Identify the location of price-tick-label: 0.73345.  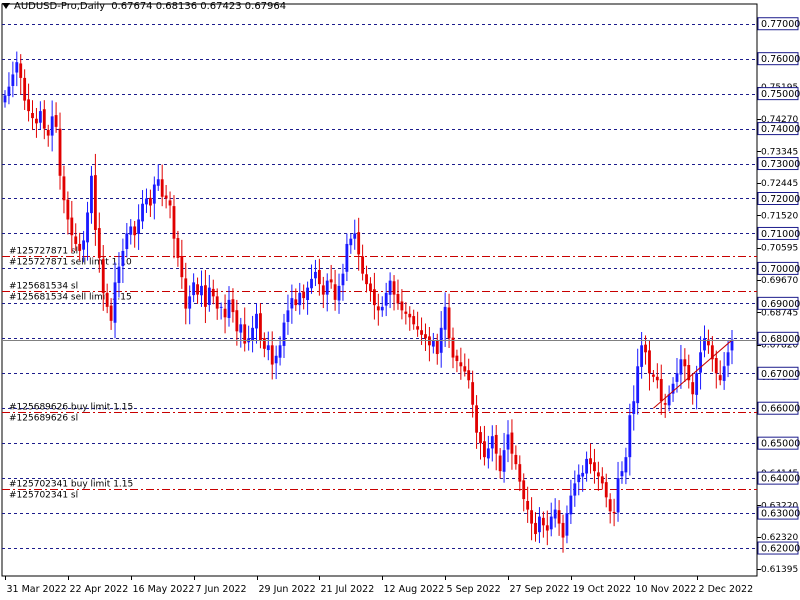
(779, 152).